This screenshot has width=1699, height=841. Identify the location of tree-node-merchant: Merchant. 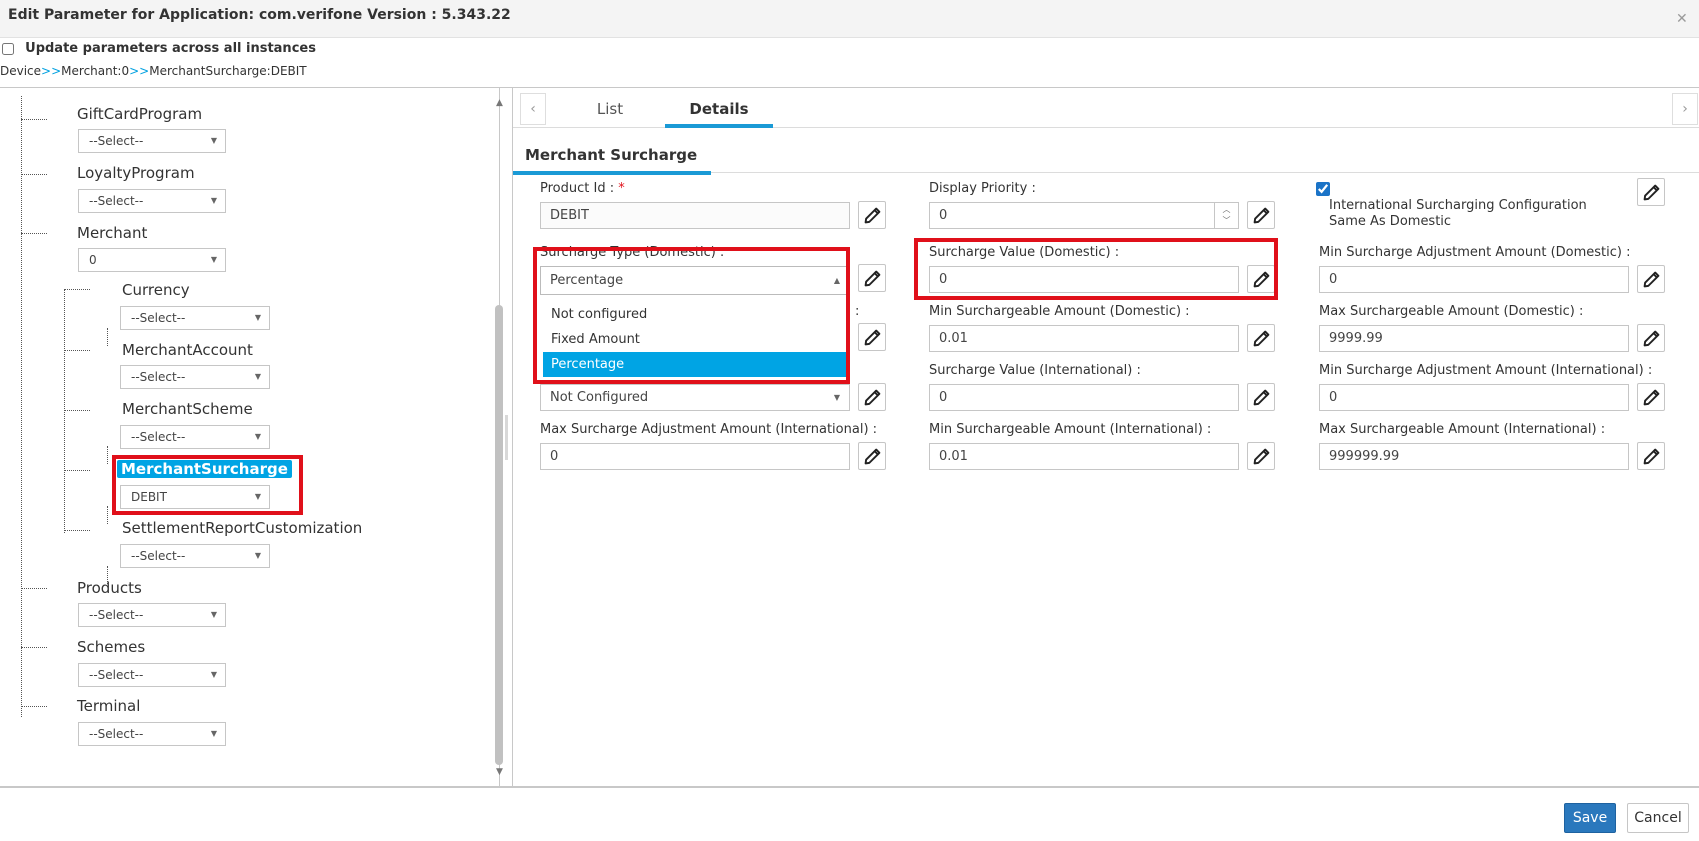
(112, 233).